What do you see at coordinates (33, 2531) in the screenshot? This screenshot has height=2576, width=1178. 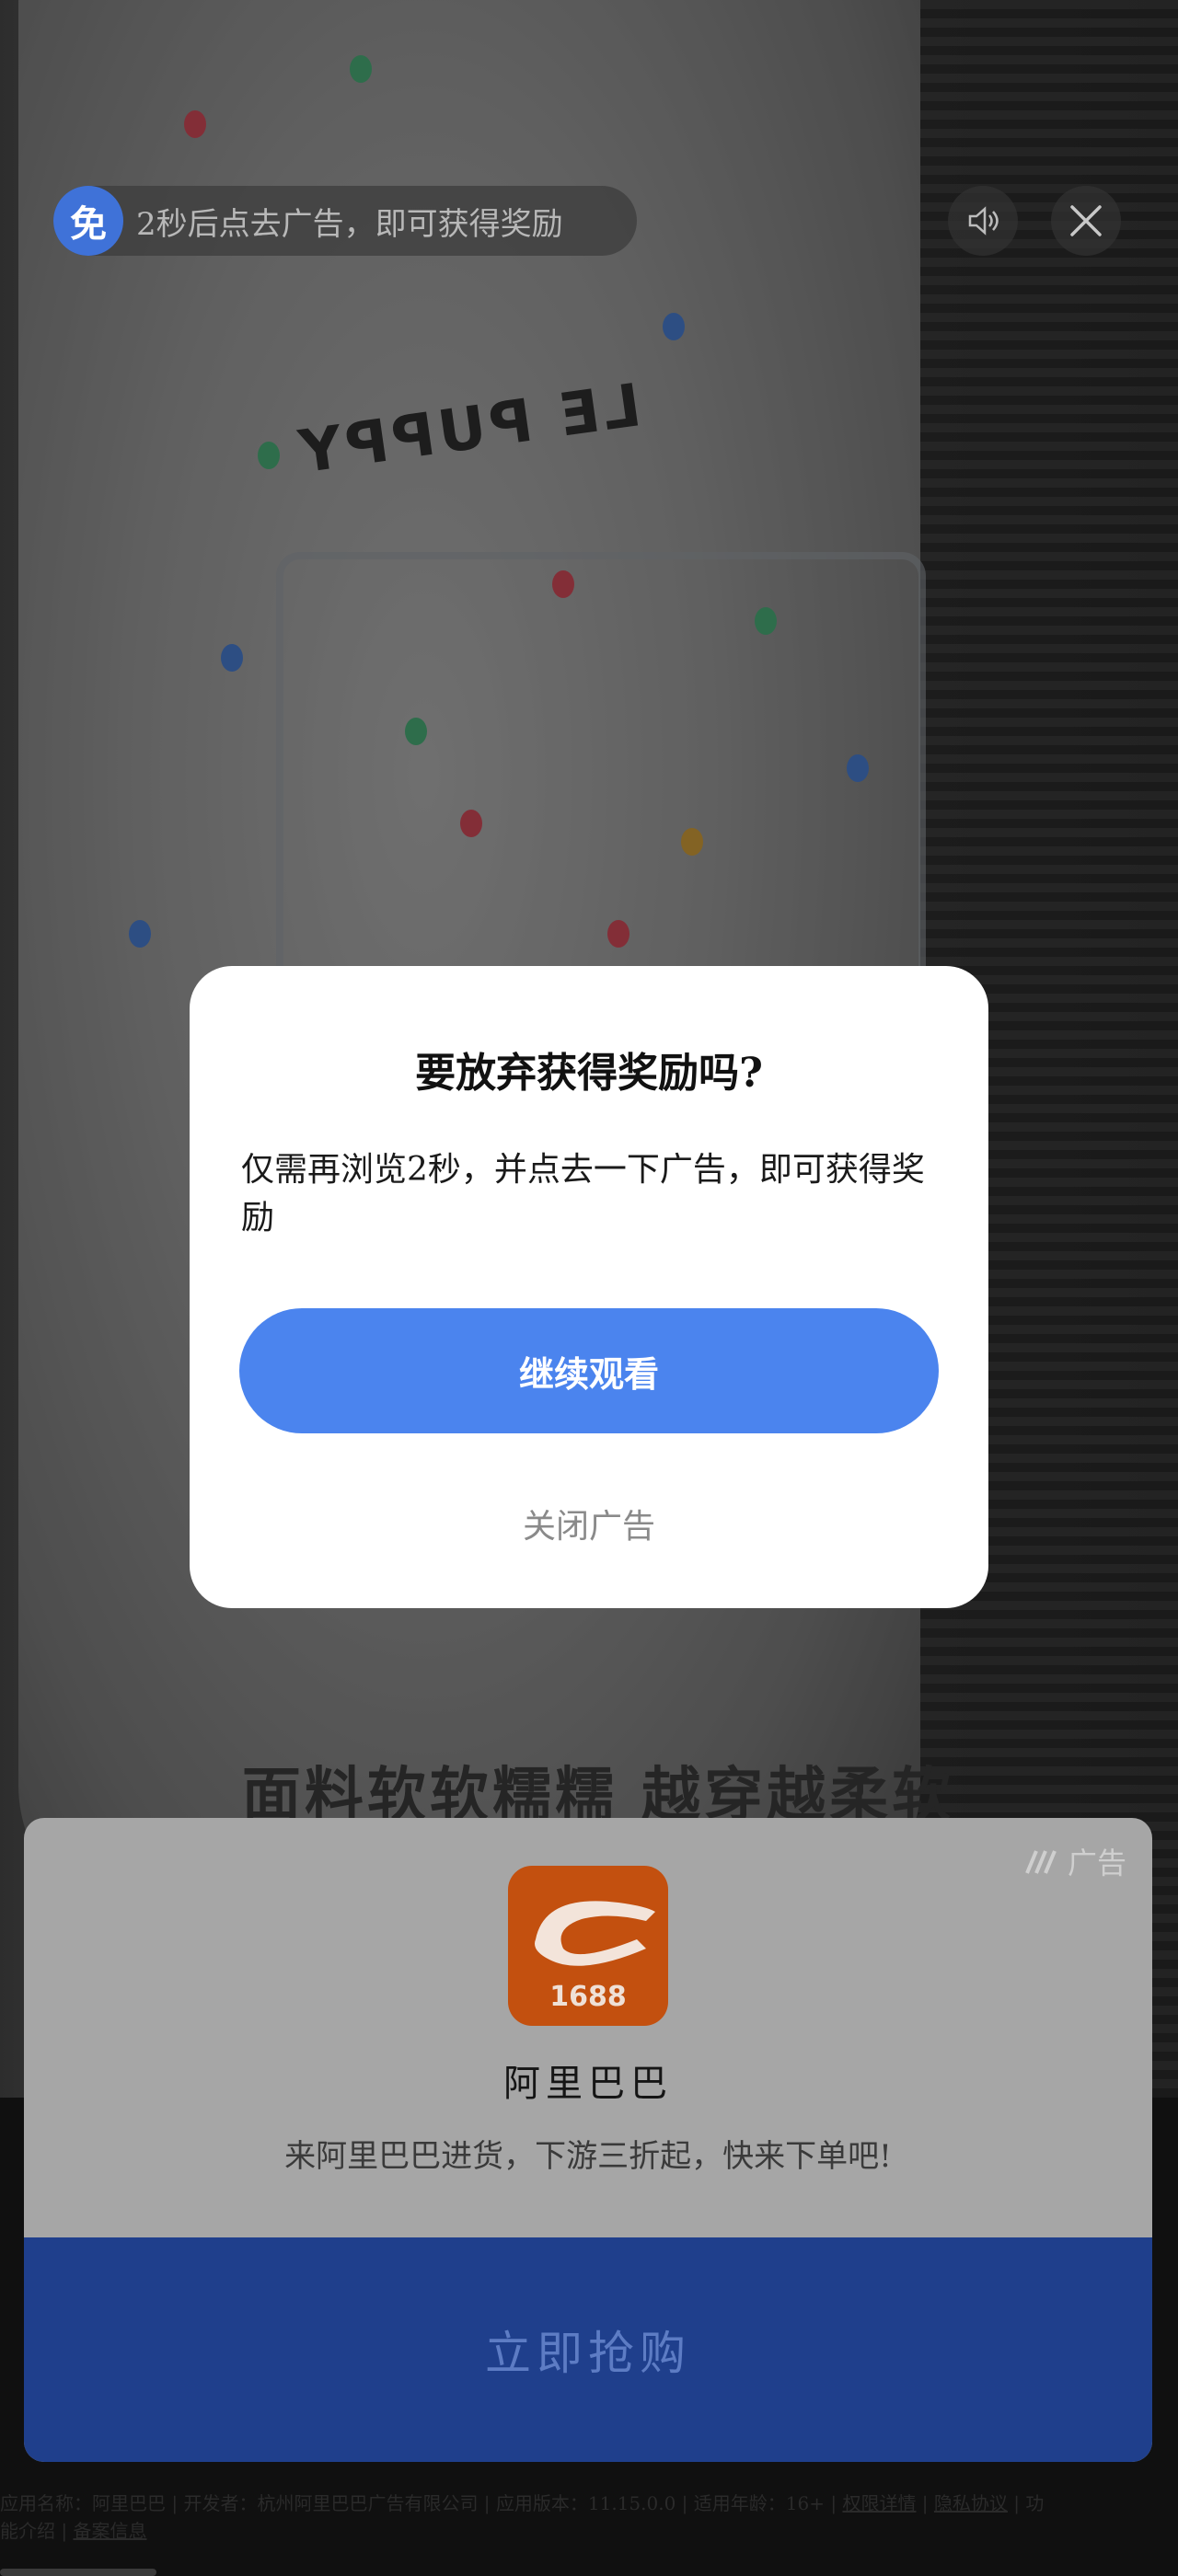 I see `footer-feature-intro: 能介绍 |` at bounding box center [33, 2531].